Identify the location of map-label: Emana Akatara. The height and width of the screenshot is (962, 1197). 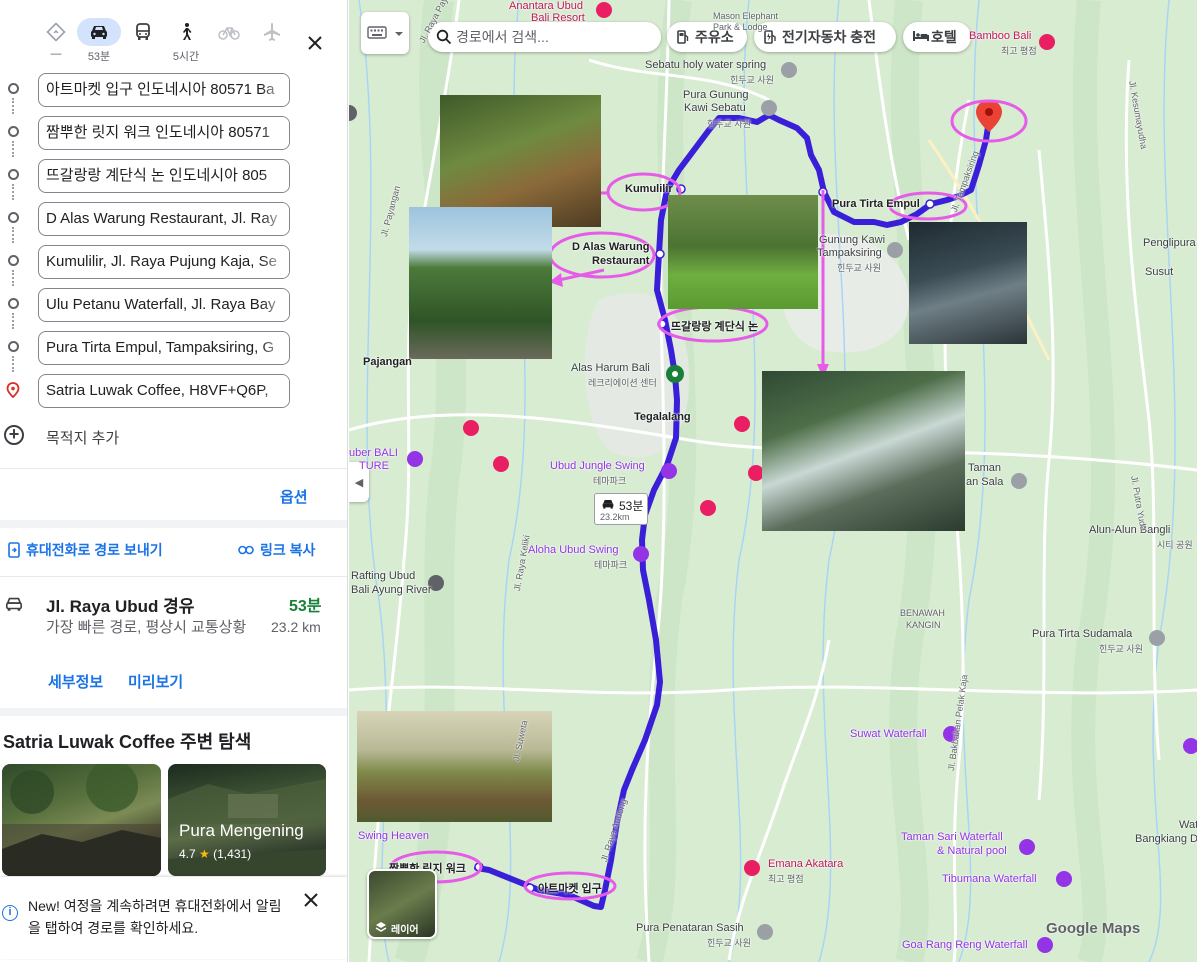
(806, 864).